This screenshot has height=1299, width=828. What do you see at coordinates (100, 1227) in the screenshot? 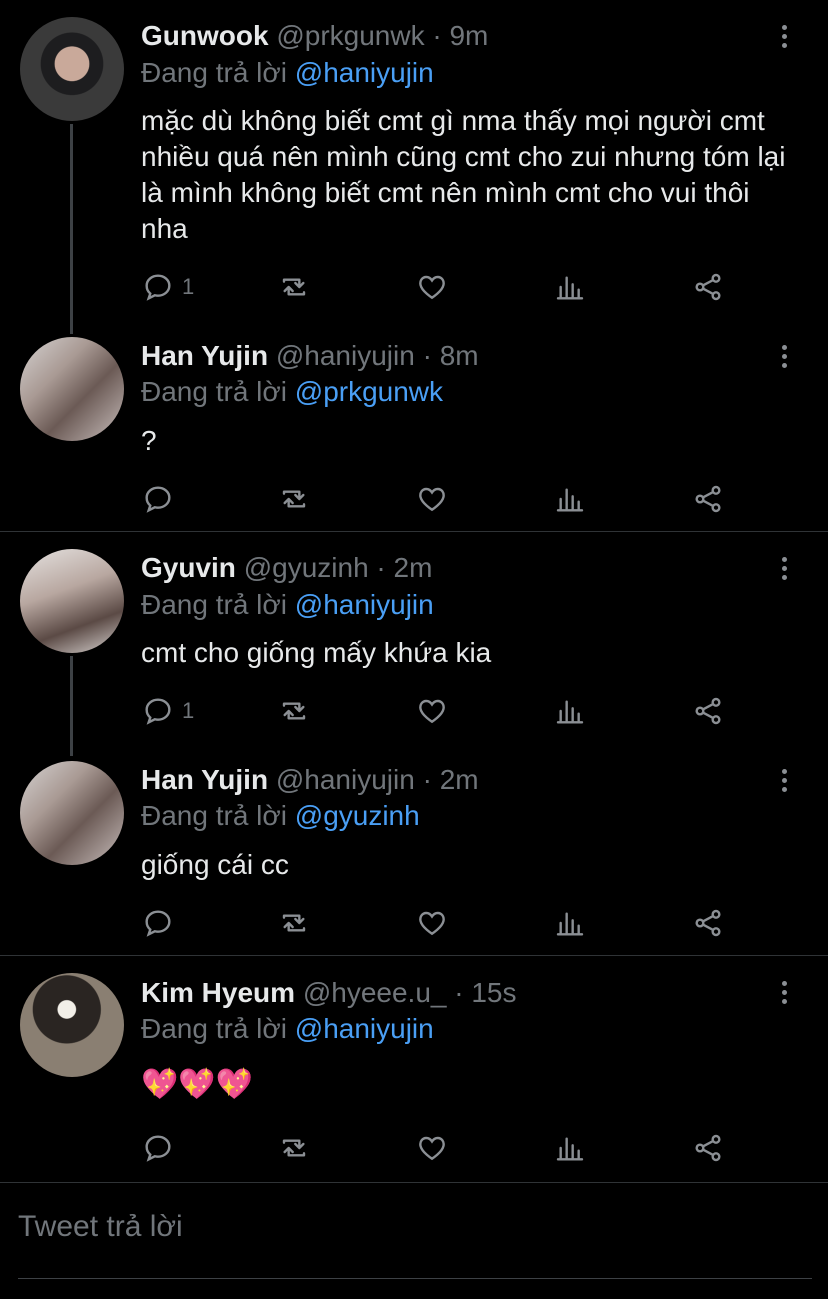
I see `reply-input: Tweet trả lời` at bounding box center [100, 1227].